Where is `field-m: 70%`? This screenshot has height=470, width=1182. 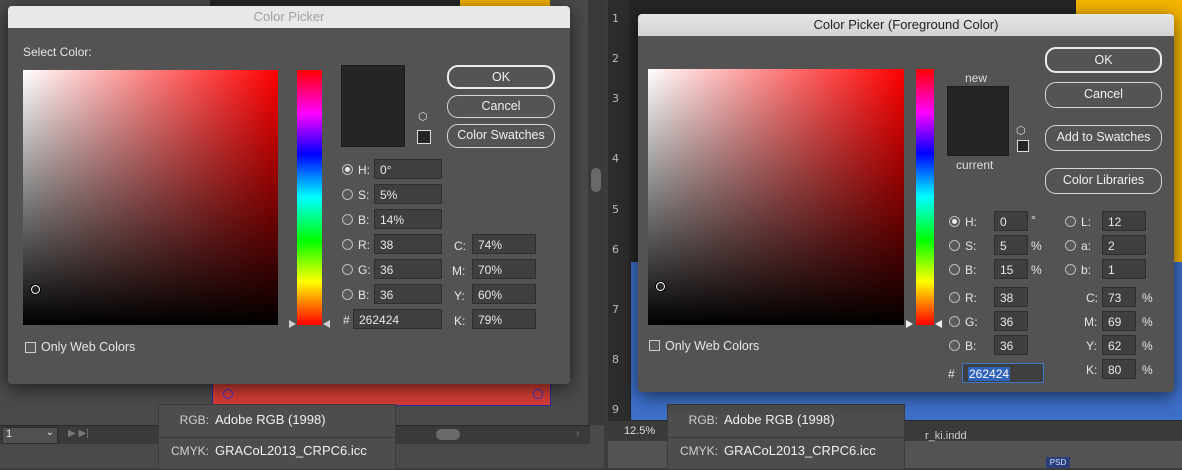
field-m: 70% is located at coordinates (504, 269).